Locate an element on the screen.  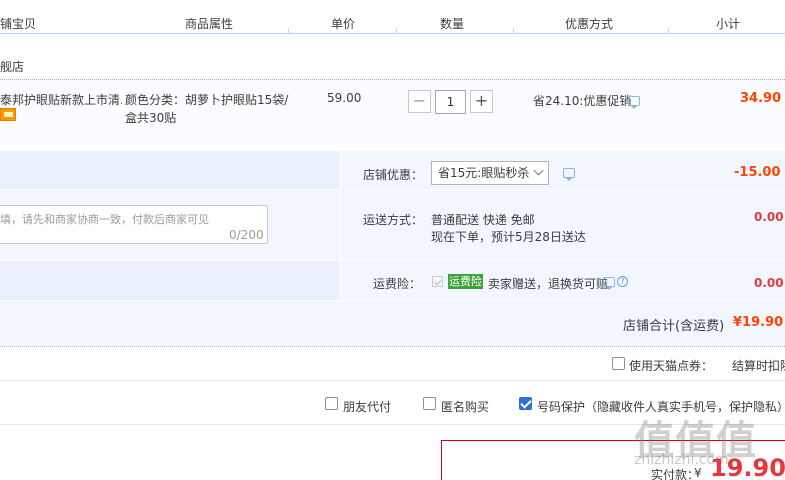
insurance-tag: 运费险 is located at coordinates (465, 281).